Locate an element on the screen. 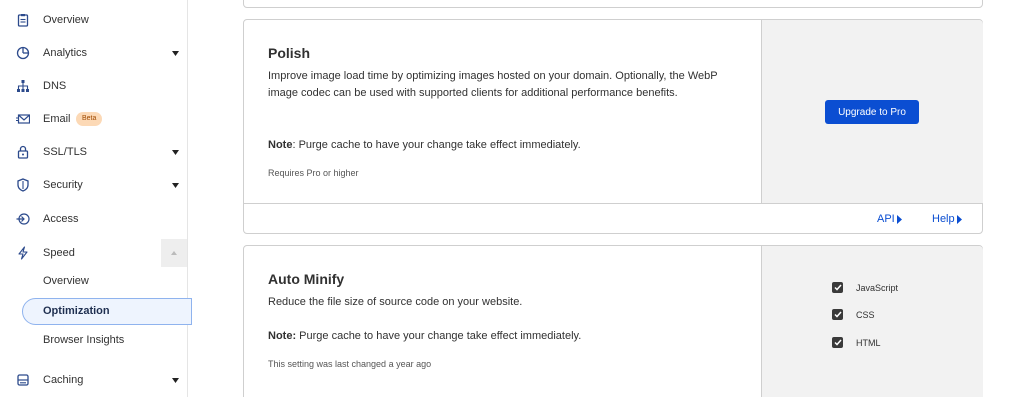 The height and width of the screenshot is (397, 1024). chevron-up-icon is located at coordinates (174, 253).